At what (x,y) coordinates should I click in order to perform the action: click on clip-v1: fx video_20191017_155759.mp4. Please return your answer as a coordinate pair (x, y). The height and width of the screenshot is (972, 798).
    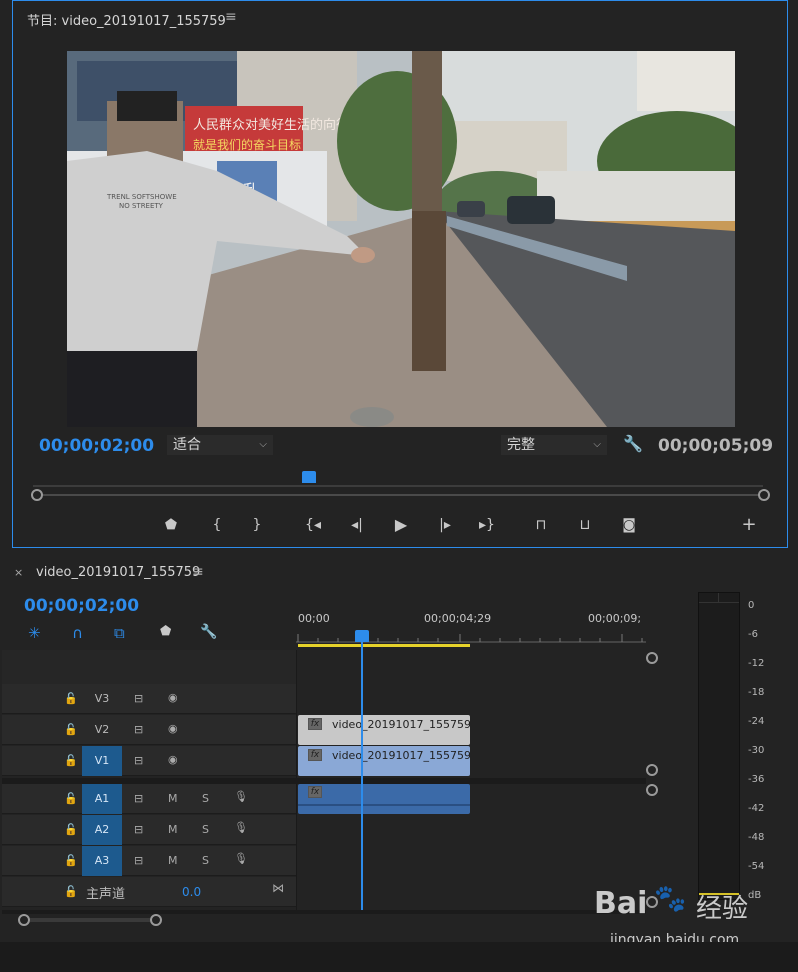
    Looking at the image, I should click on (384, 761).